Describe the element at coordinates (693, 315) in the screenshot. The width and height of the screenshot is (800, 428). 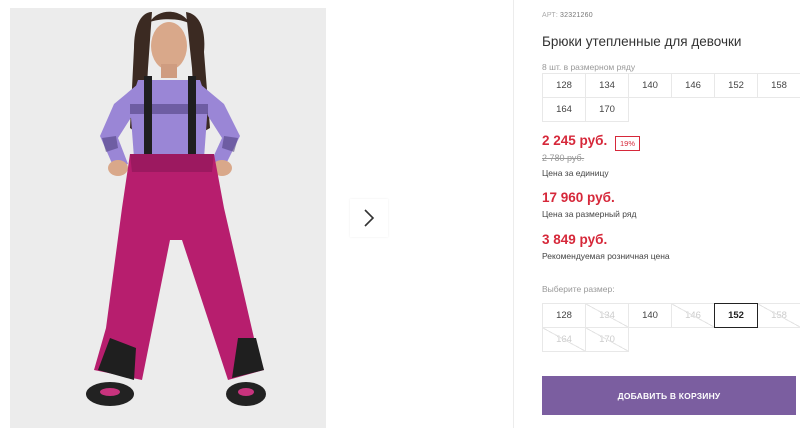
I see `size-option-146: 146` at that location.